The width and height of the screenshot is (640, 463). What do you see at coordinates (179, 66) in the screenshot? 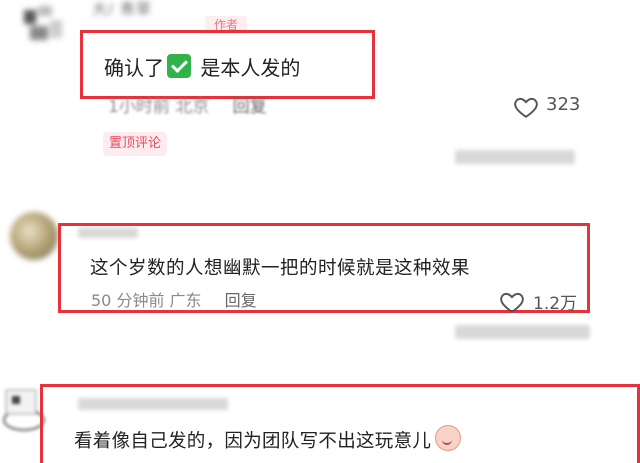
I see `check-mark-button-icon` at bounding box center [179, 66].